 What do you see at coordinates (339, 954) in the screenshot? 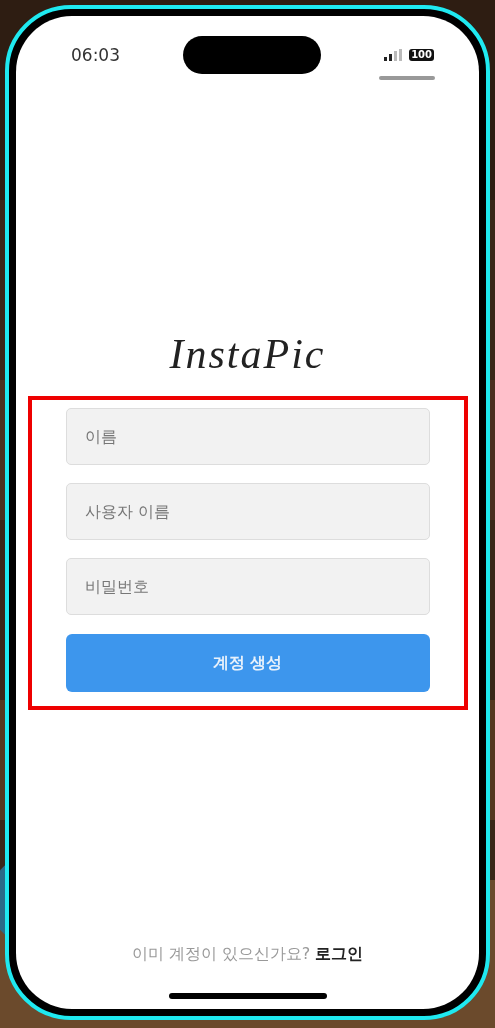
I see `login-link: 로그인` at bounding box center [339, 954].